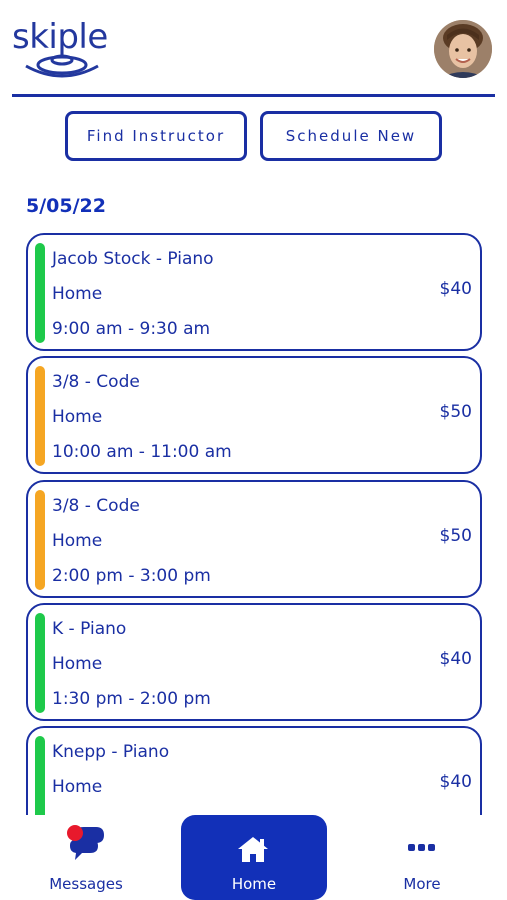 This screenshot has height=900, width=507. Describe the element at coordinates (60, 37) in the screenshot. I see `logo-wordmark: skiple` at that location.